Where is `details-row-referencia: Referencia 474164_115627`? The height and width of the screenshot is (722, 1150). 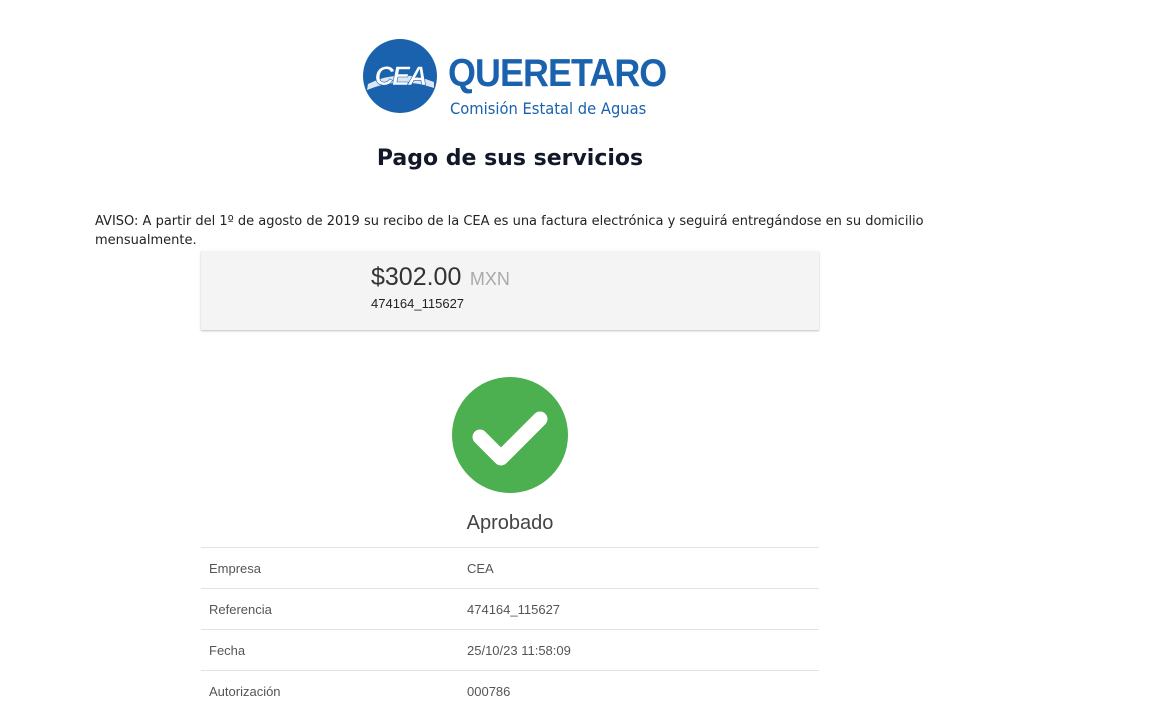 details-row-referencia: Referencia 474164_115627 is located at coordinates (510, 608).